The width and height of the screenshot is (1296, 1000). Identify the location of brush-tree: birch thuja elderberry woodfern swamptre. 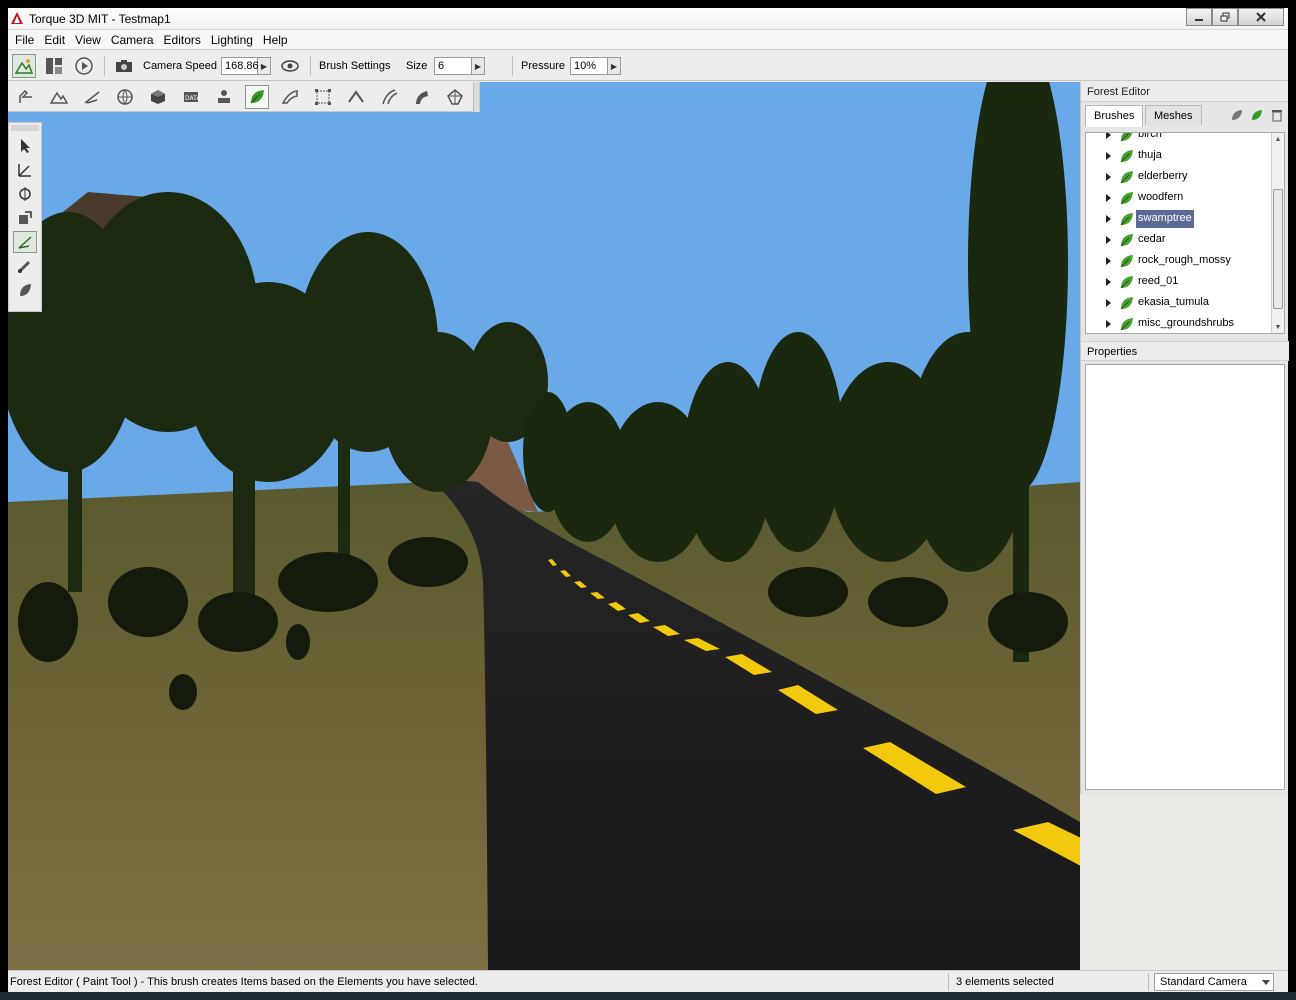
(1185, 233).